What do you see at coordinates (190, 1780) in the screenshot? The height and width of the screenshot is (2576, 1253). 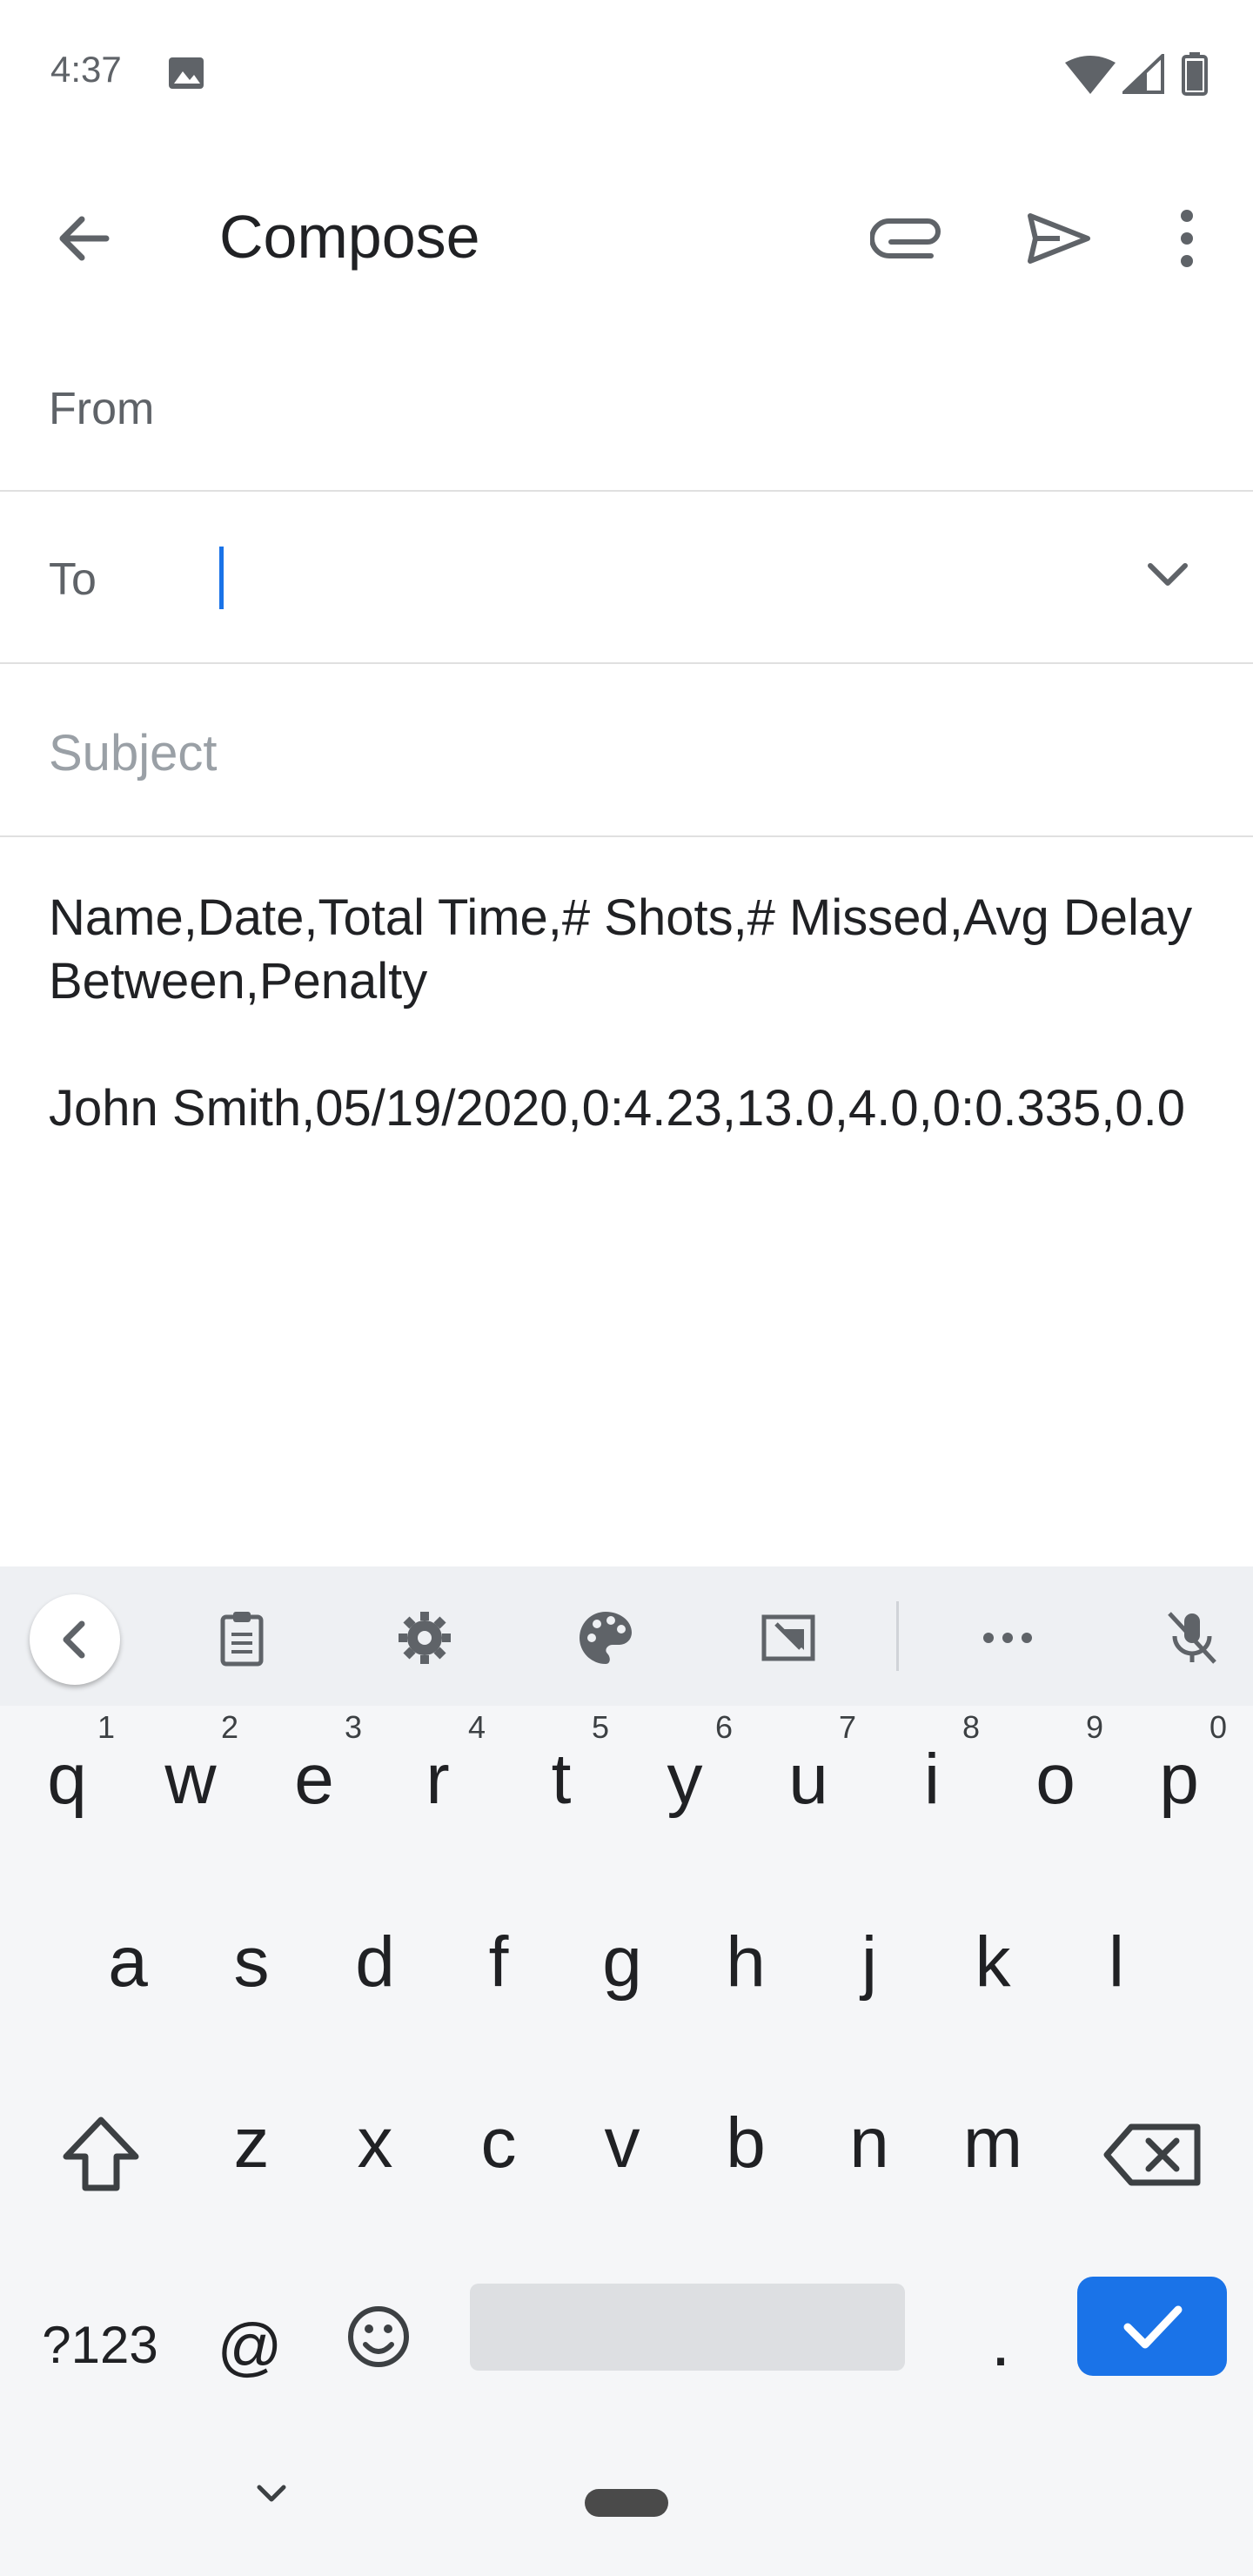 I see `key-w: w2` at bounding box center [190, 1780].